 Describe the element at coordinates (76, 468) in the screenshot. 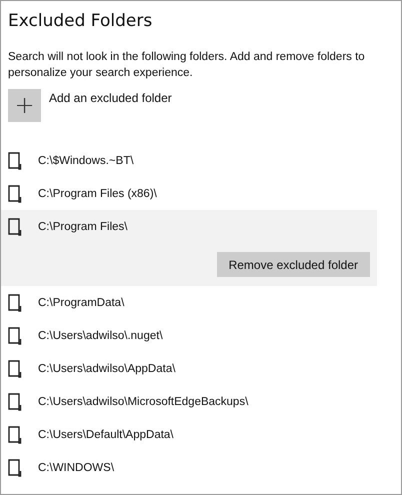

I see `folder-path: C:\WINDOWS\` at that location.